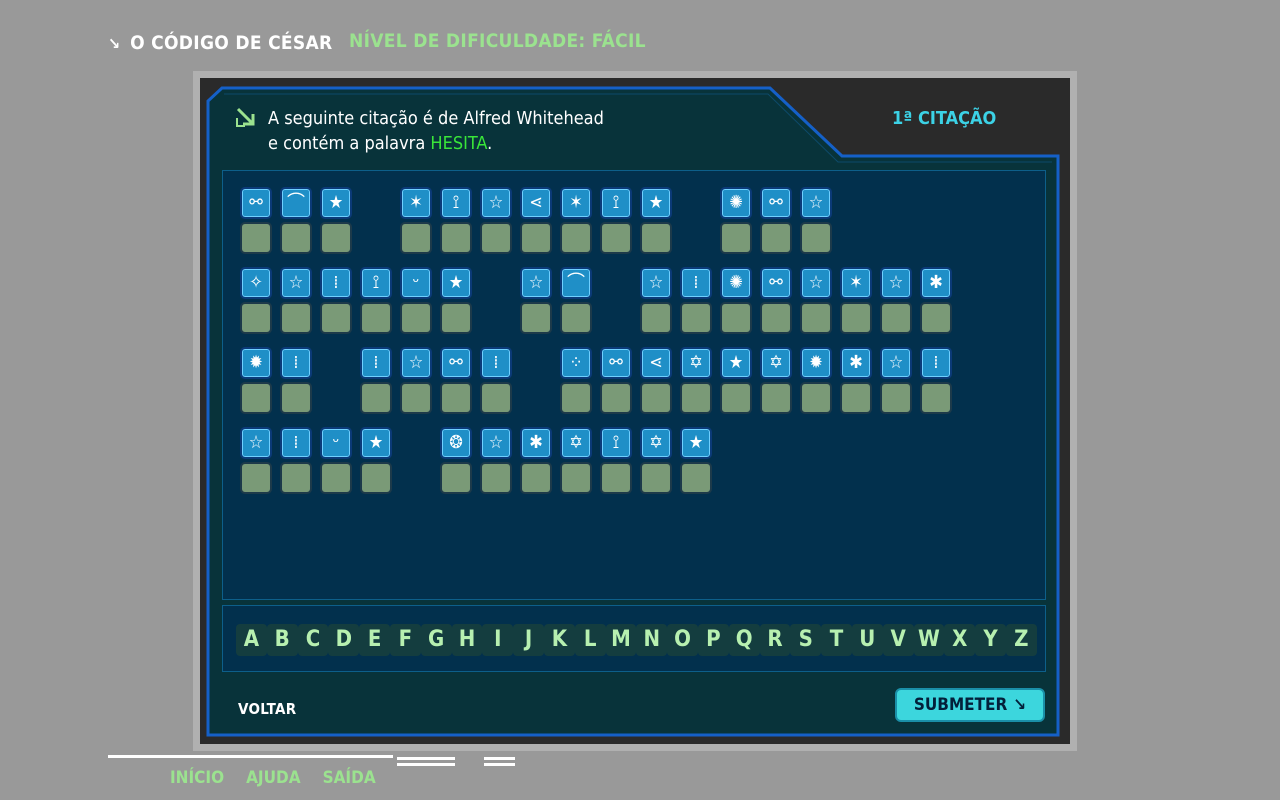 This screenshot has width=1280, height=800. What do you see at coordinates (736, 283) in the screenshot?
I see `burst-icon: ✺` at bounding box center [736, 283].